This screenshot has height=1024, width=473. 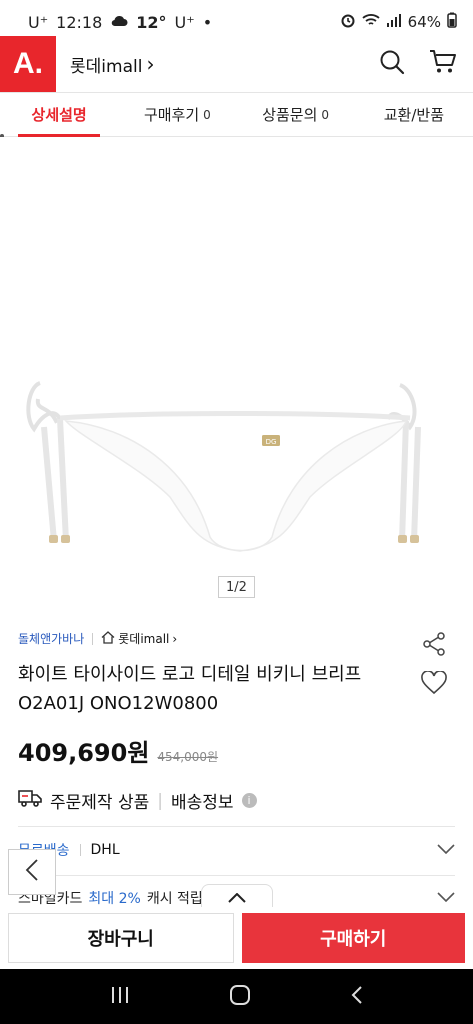 What do you see at coordinates (114, 899) in the screenshot?
I see `card-highlight: 최대 2%` at bounding box center [114, 899].